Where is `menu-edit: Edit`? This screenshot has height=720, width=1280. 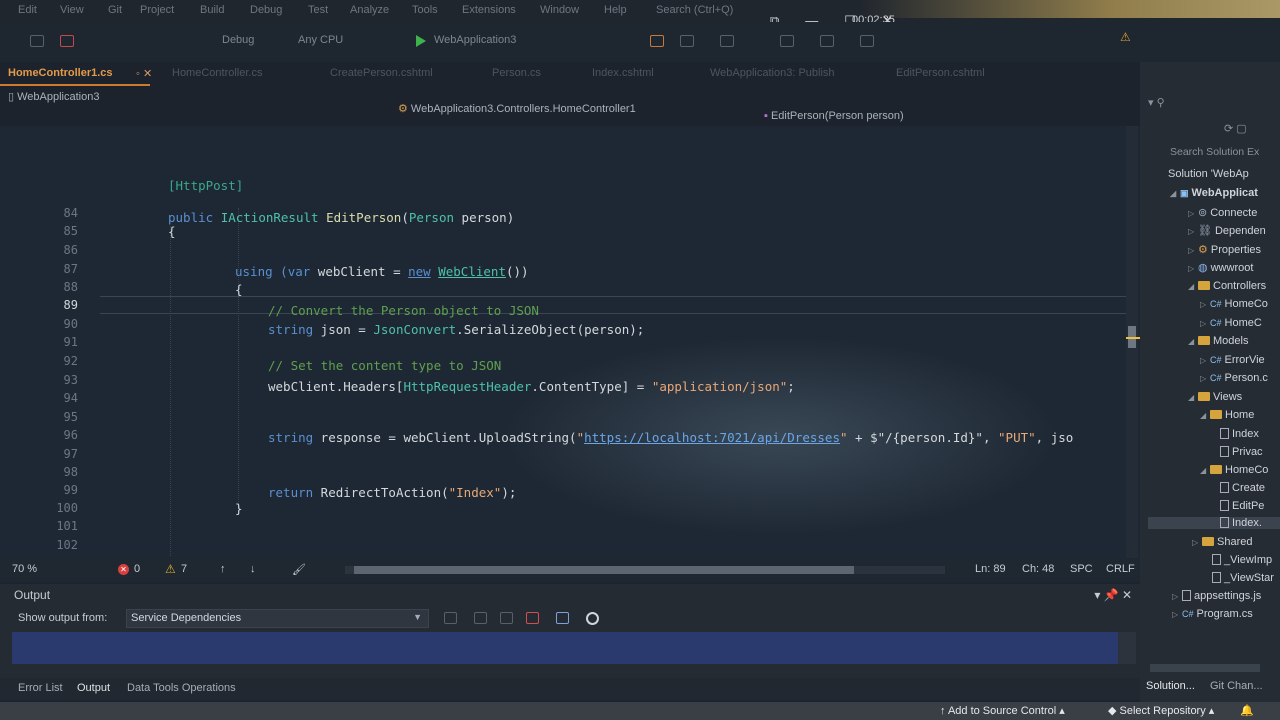 menu-edit: Edit is located at coordinates (27, 10).